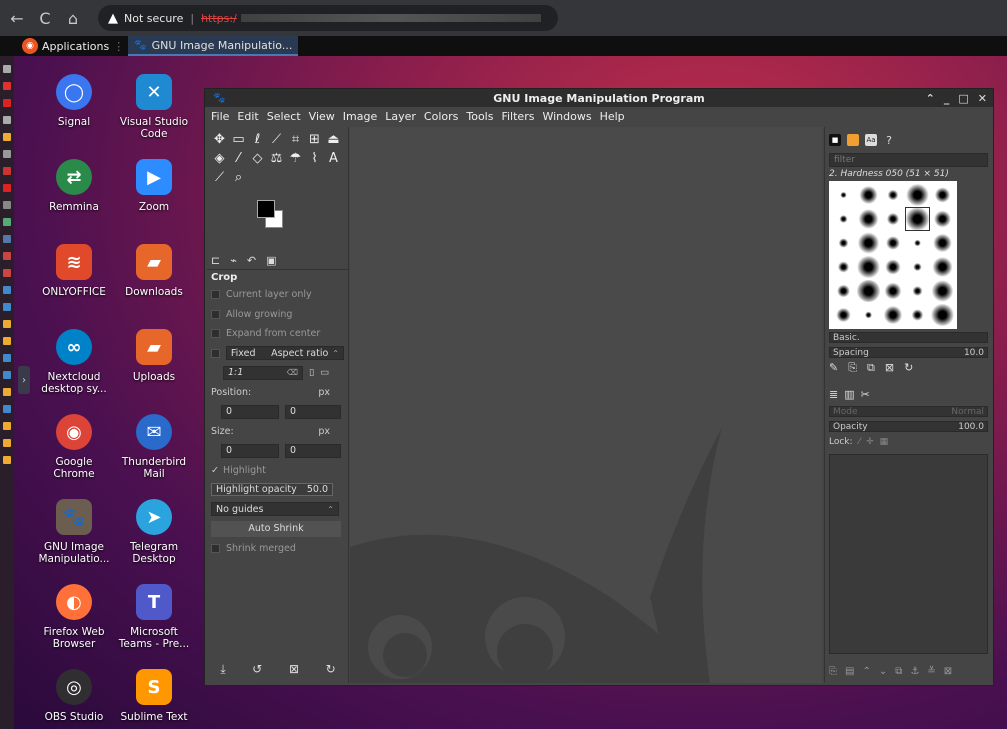 This screenshot has height=729, width=1007. What do you see at coordinates (311, 372) in the screenshot?
I see `portrait-icon: ▯` at bounding box center [311, 372].